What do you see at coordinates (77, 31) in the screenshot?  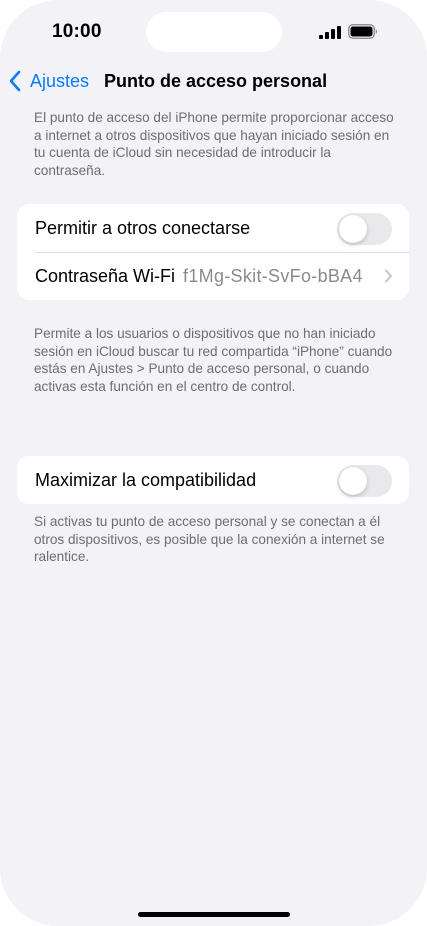 I see `status-time: 10:00` at bounding box center [77, 31].